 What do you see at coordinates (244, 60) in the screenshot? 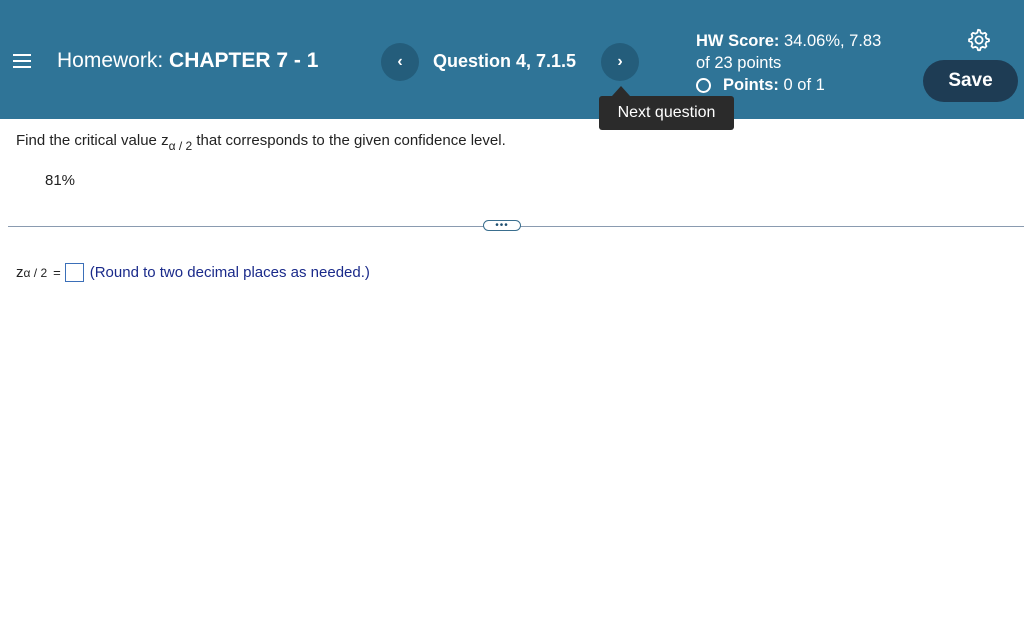
I see `homework-title-chapter: CHAPTER 7 - 1` at bounding box center [244, 60].